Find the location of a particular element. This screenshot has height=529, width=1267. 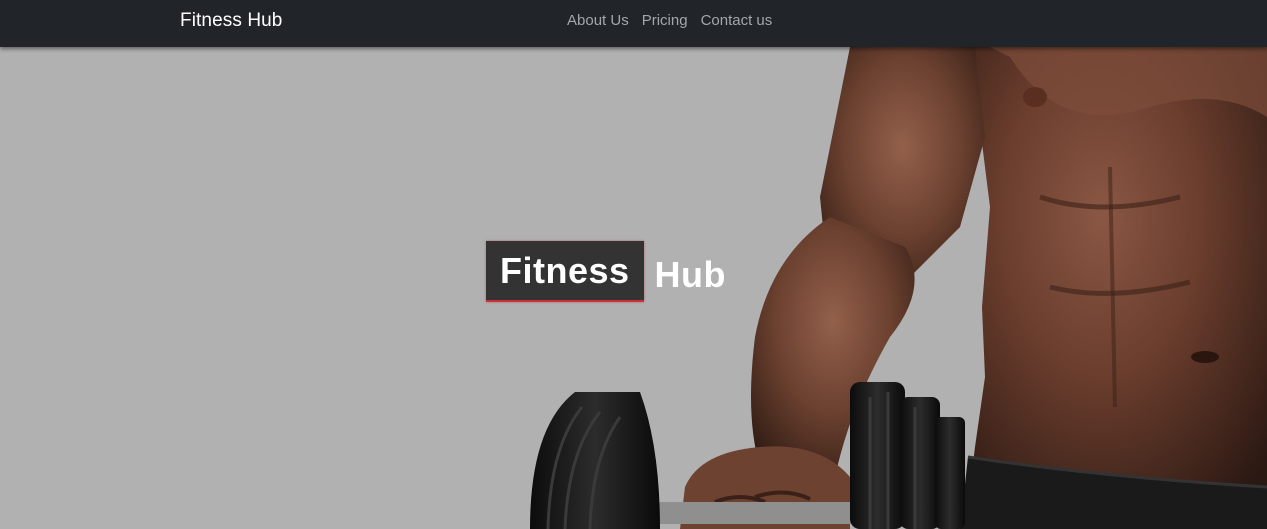

nav-link-contact-us: Contact us is located at coordinates (737, 20).